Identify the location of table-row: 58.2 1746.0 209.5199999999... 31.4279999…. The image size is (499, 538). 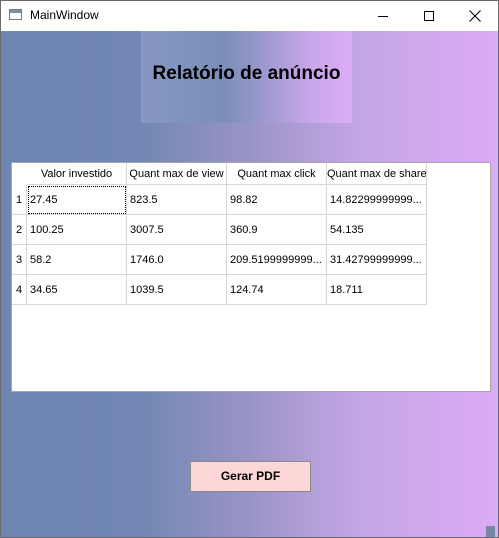
(227, 260).